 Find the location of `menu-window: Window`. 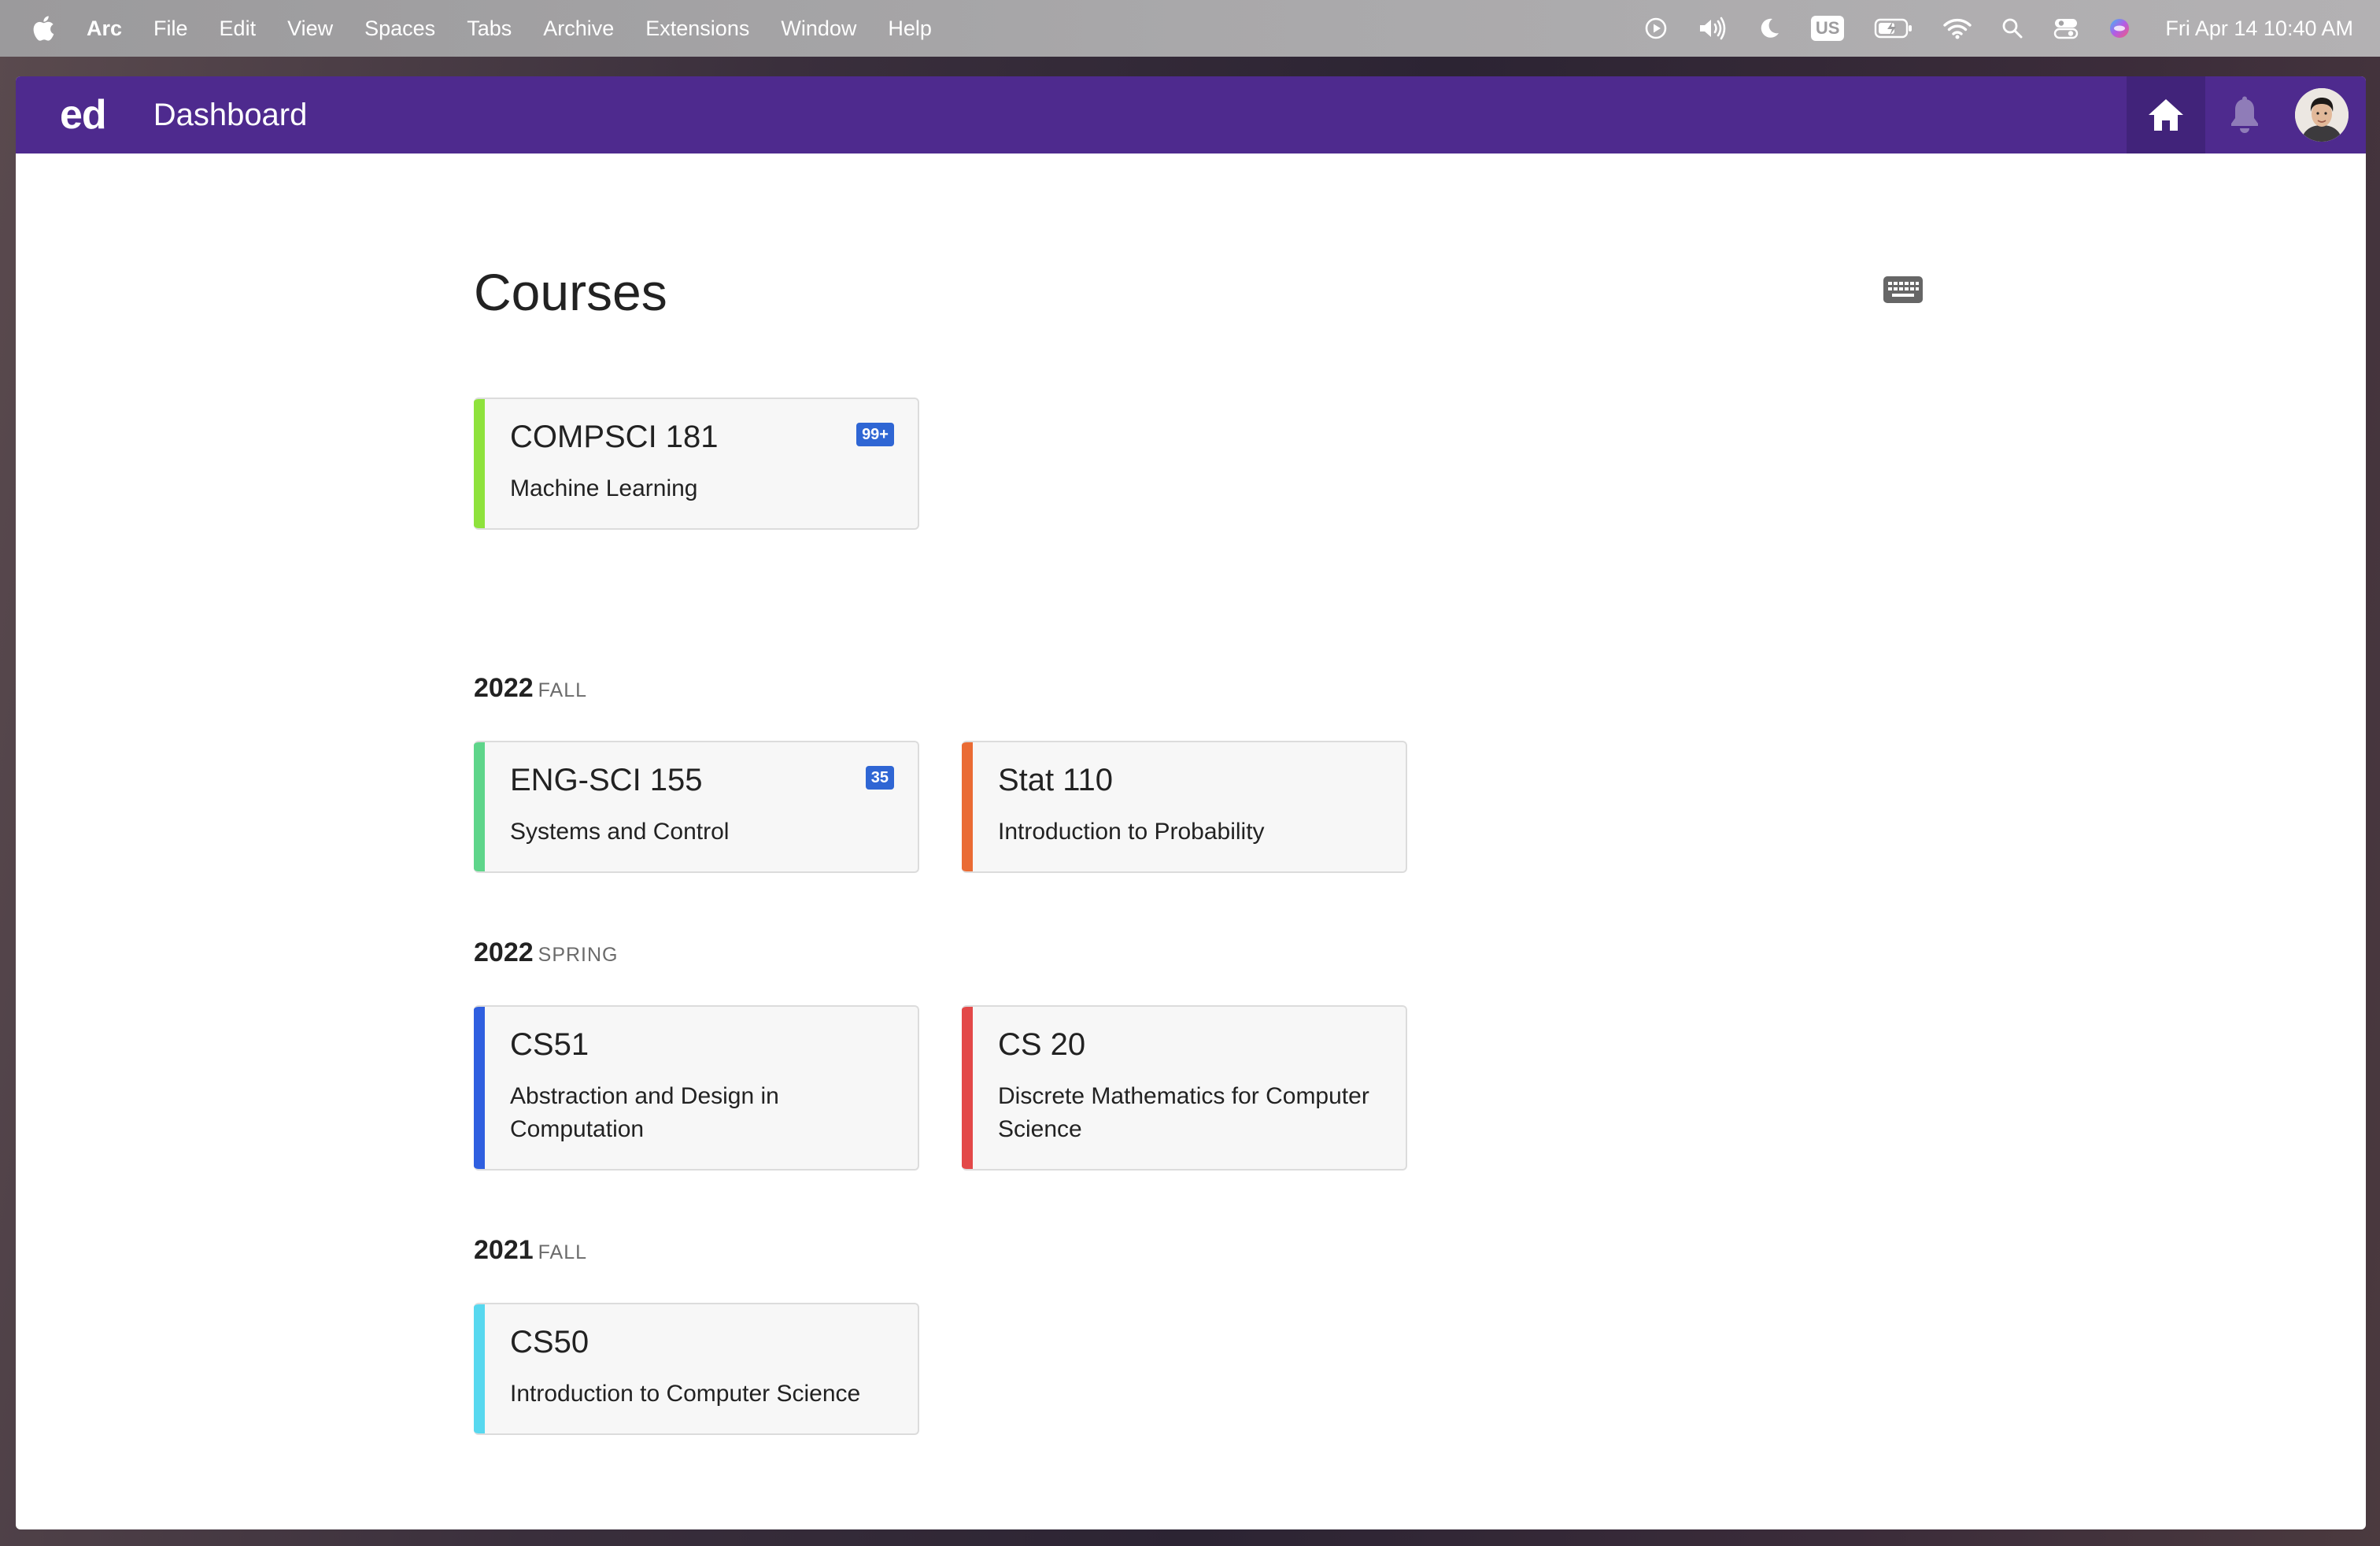

menu-window: Window is located at coordinates (819, 29).